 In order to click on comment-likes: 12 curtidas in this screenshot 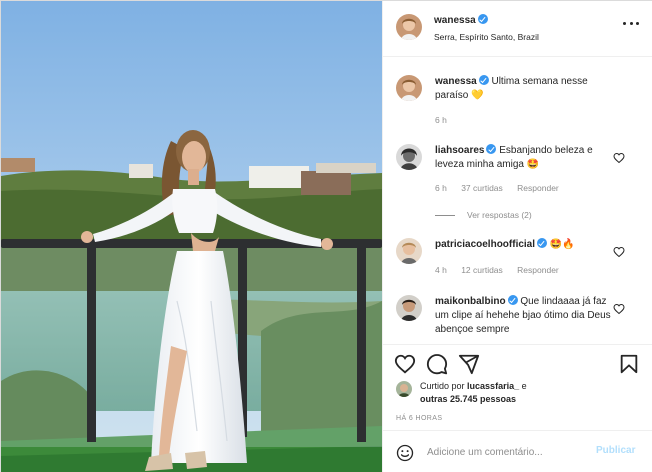, I will do `click(482, 270)`.